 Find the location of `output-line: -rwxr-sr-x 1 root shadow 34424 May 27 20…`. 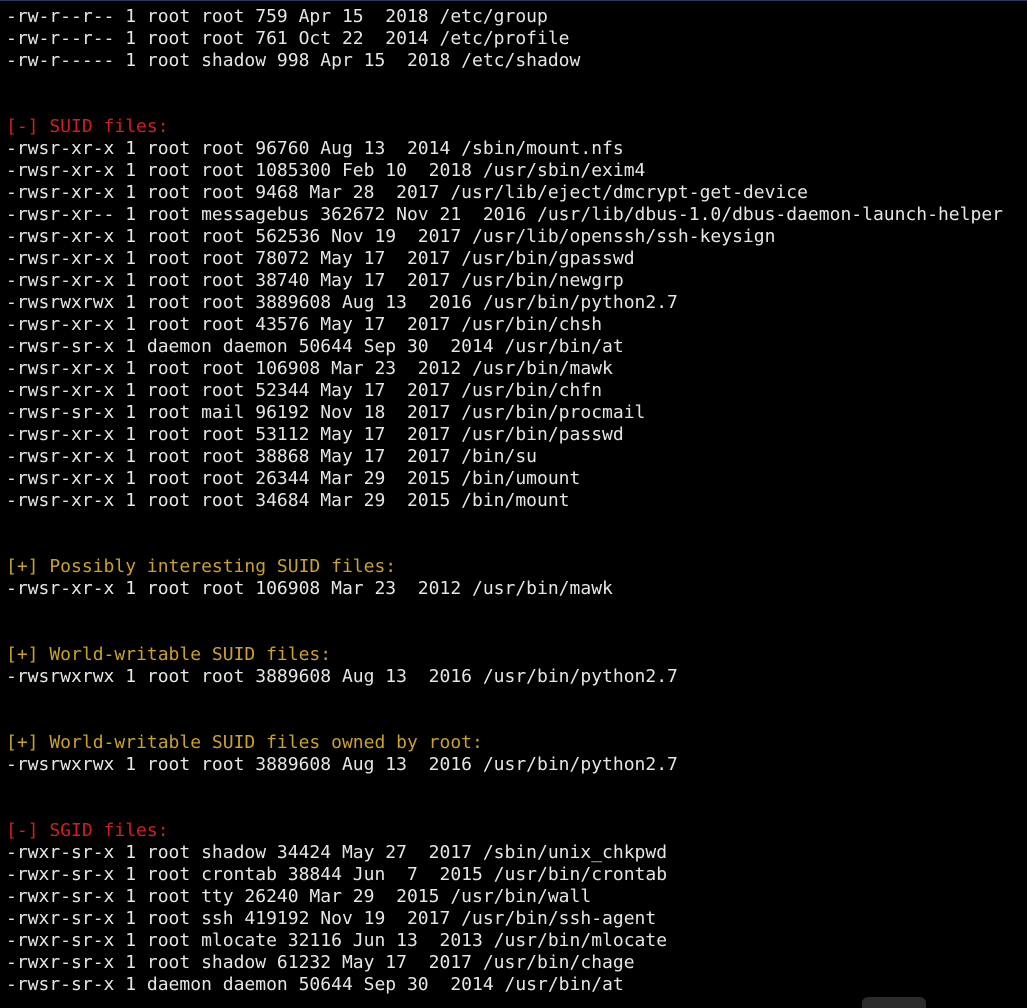

output-line: -rwxr-sr-x 1 root shadow 34424 May 27 20… is located at coordinates (337, 852).